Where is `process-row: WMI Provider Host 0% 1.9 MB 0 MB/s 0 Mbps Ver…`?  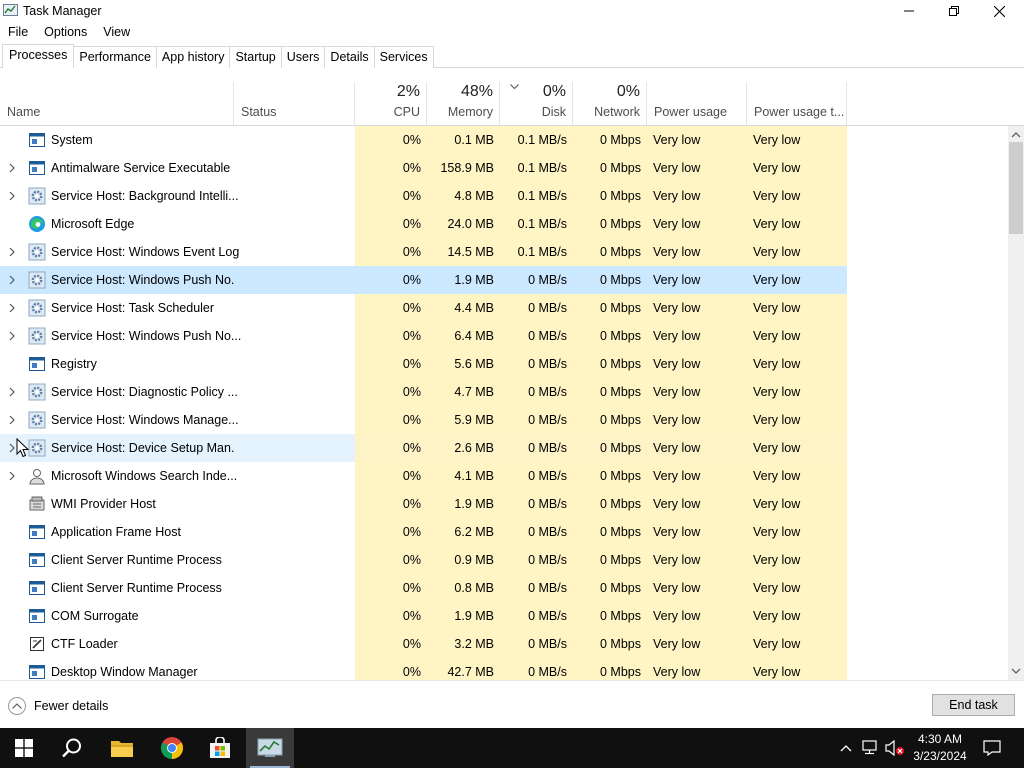
process-row: WMI Provider Host 0% 1.9 MB 0 MB/s 0 Mbps Ver… is located at coordinates (504, 504).